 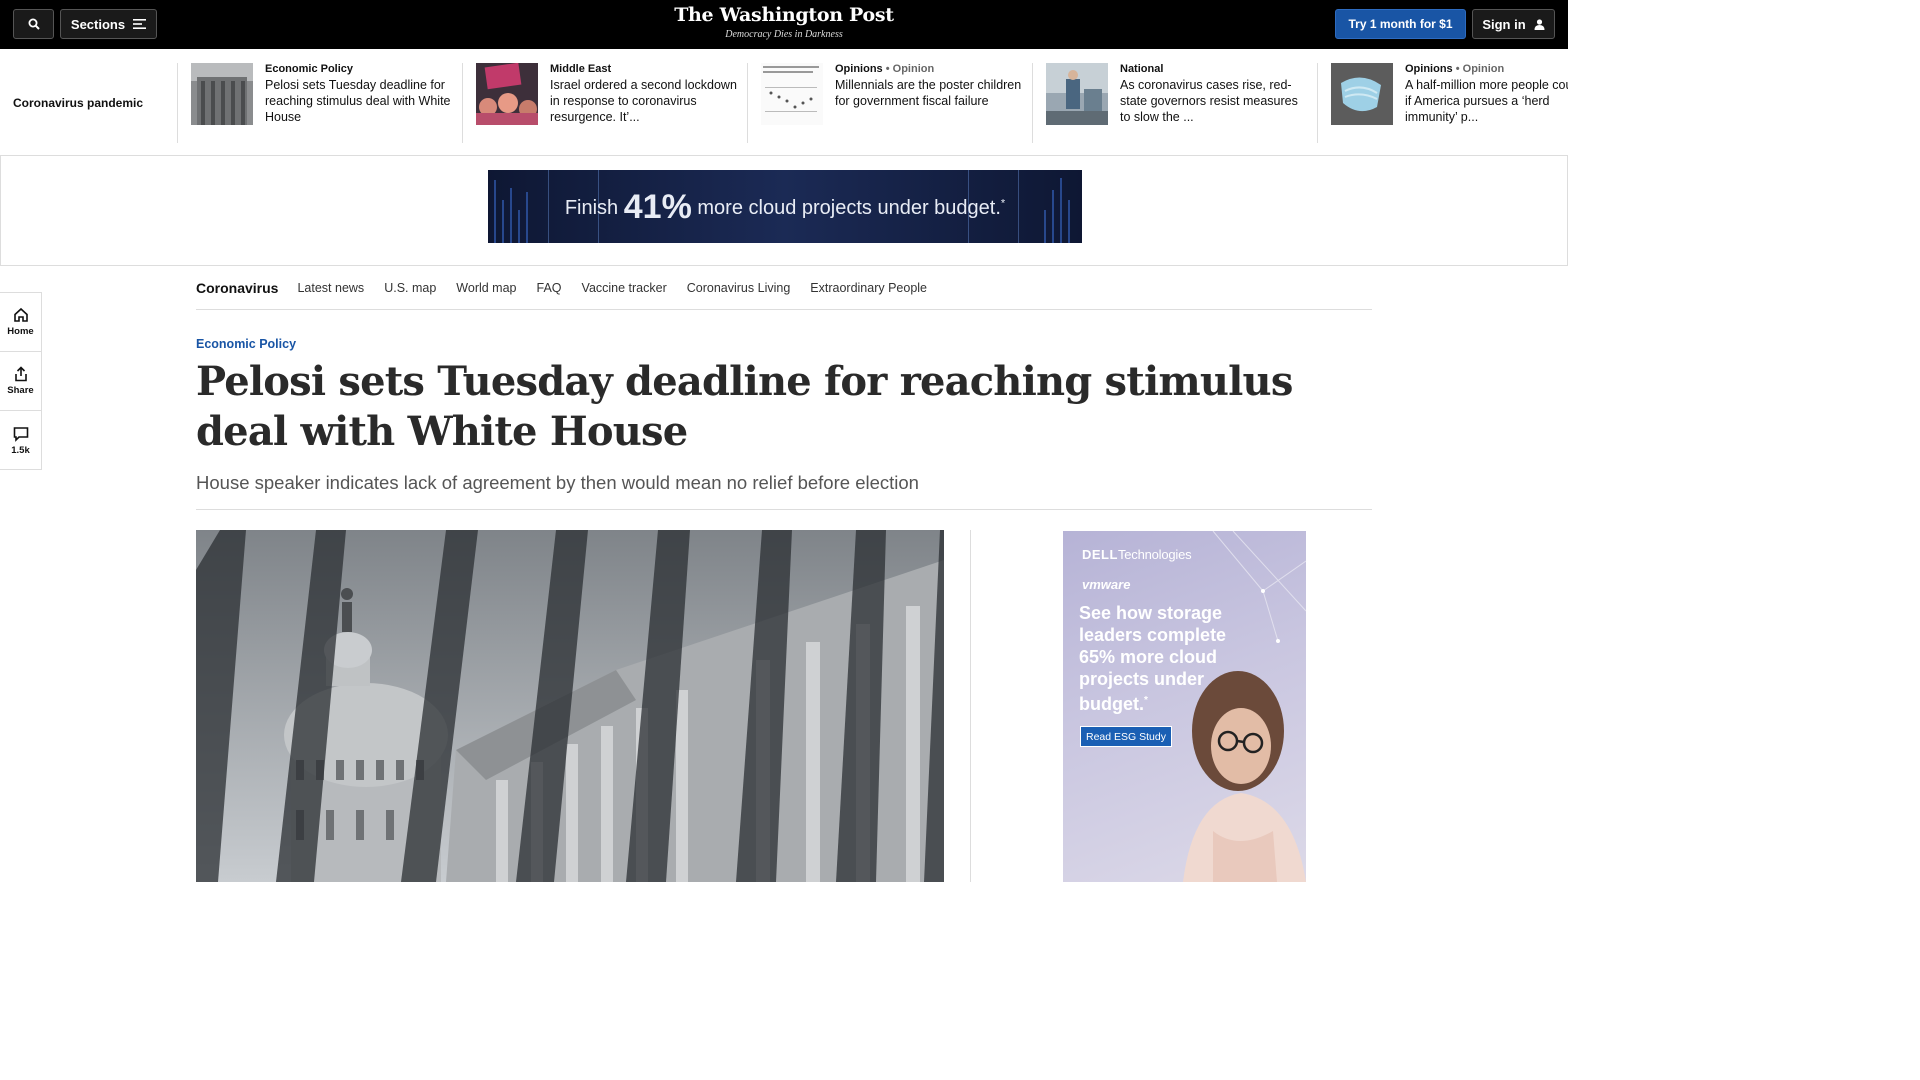 I want to click on share-icon, so click(x=20, y=374).